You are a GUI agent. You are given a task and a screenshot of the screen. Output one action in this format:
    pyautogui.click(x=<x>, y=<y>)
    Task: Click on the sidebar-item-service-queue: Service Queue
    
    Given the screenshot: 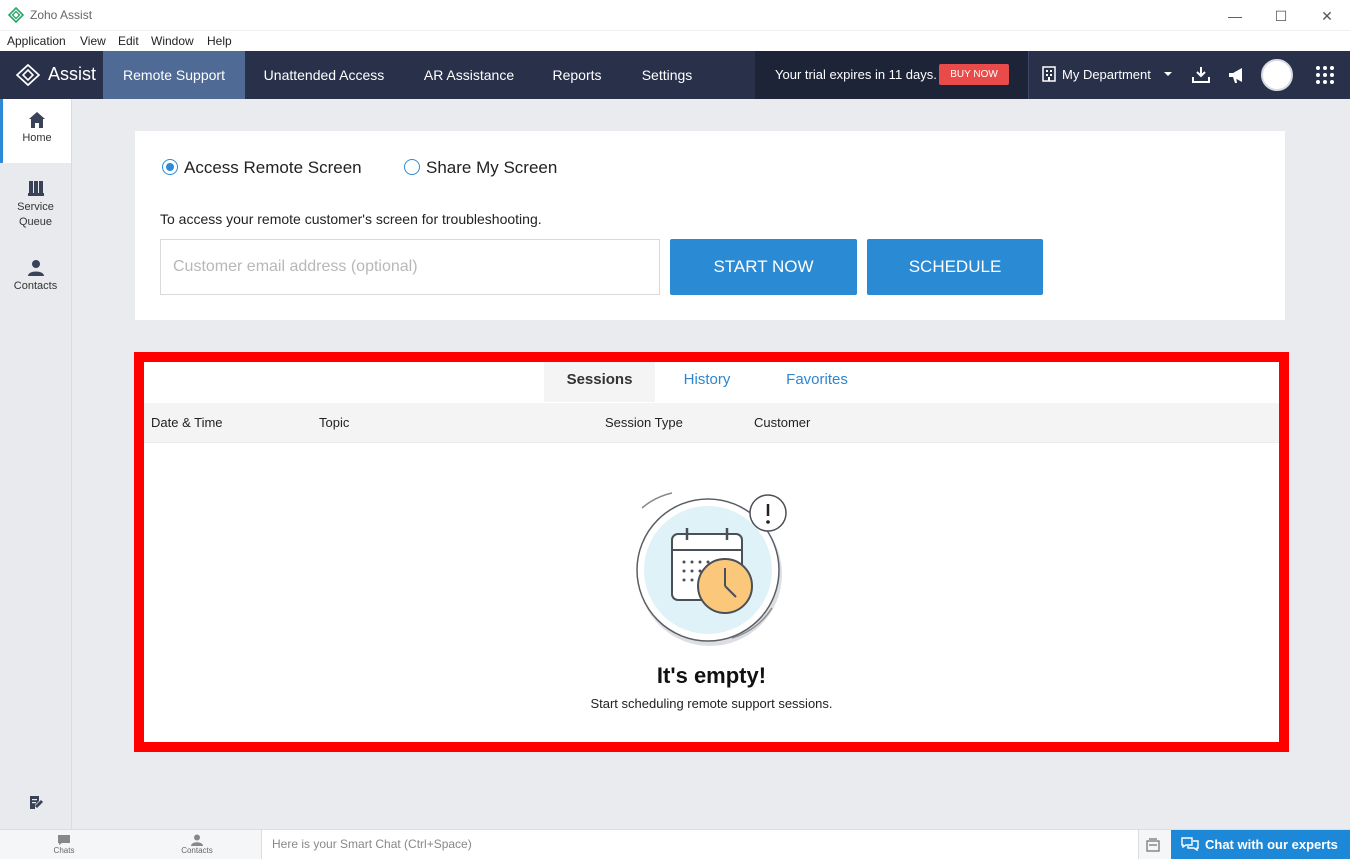 What is the action you would take?
    pyautogui.click(x=35, y=203)
    